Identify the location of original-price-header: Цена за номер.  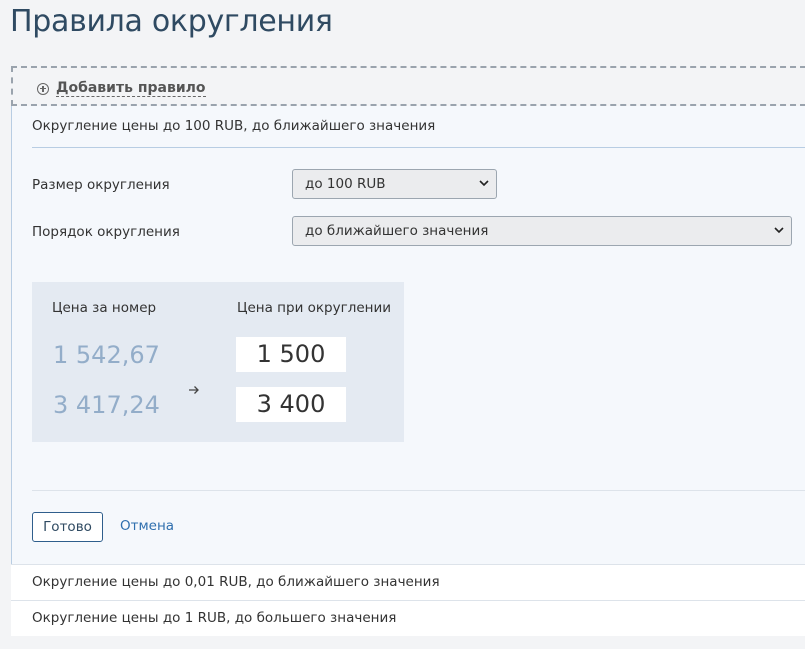
(104, 308).